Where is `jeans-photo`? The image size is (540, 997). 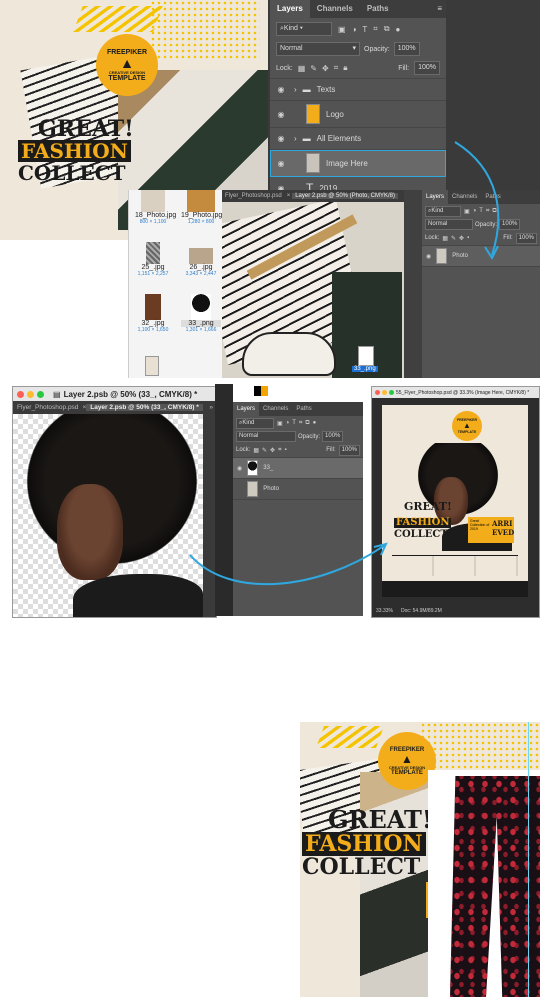
jeans-photo is located at coordinates (495, 886).